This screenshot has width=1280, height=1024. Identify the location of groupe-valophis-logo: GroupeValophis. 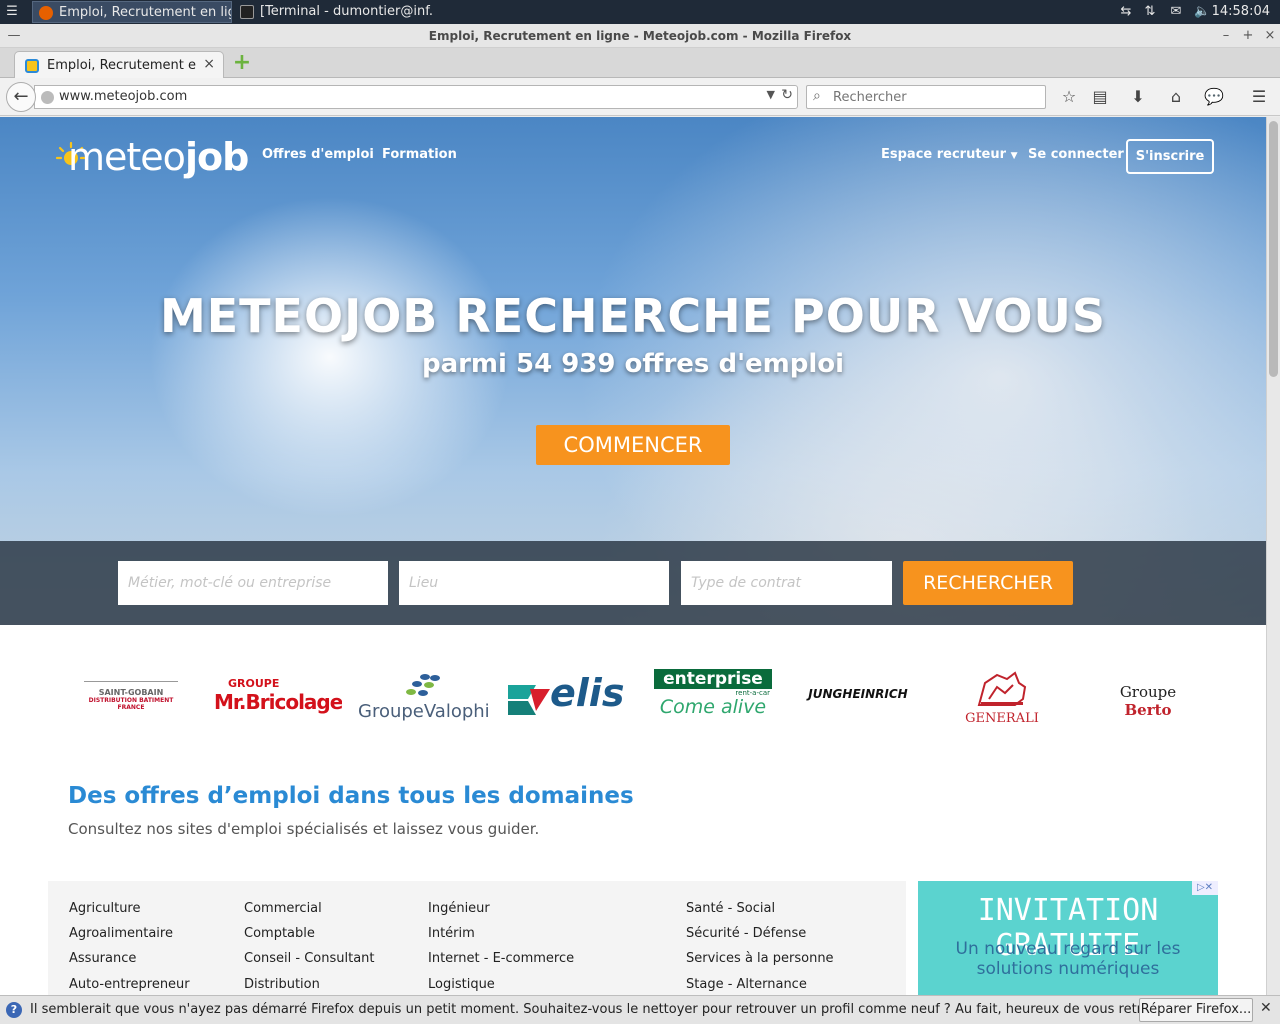
(423, 697).